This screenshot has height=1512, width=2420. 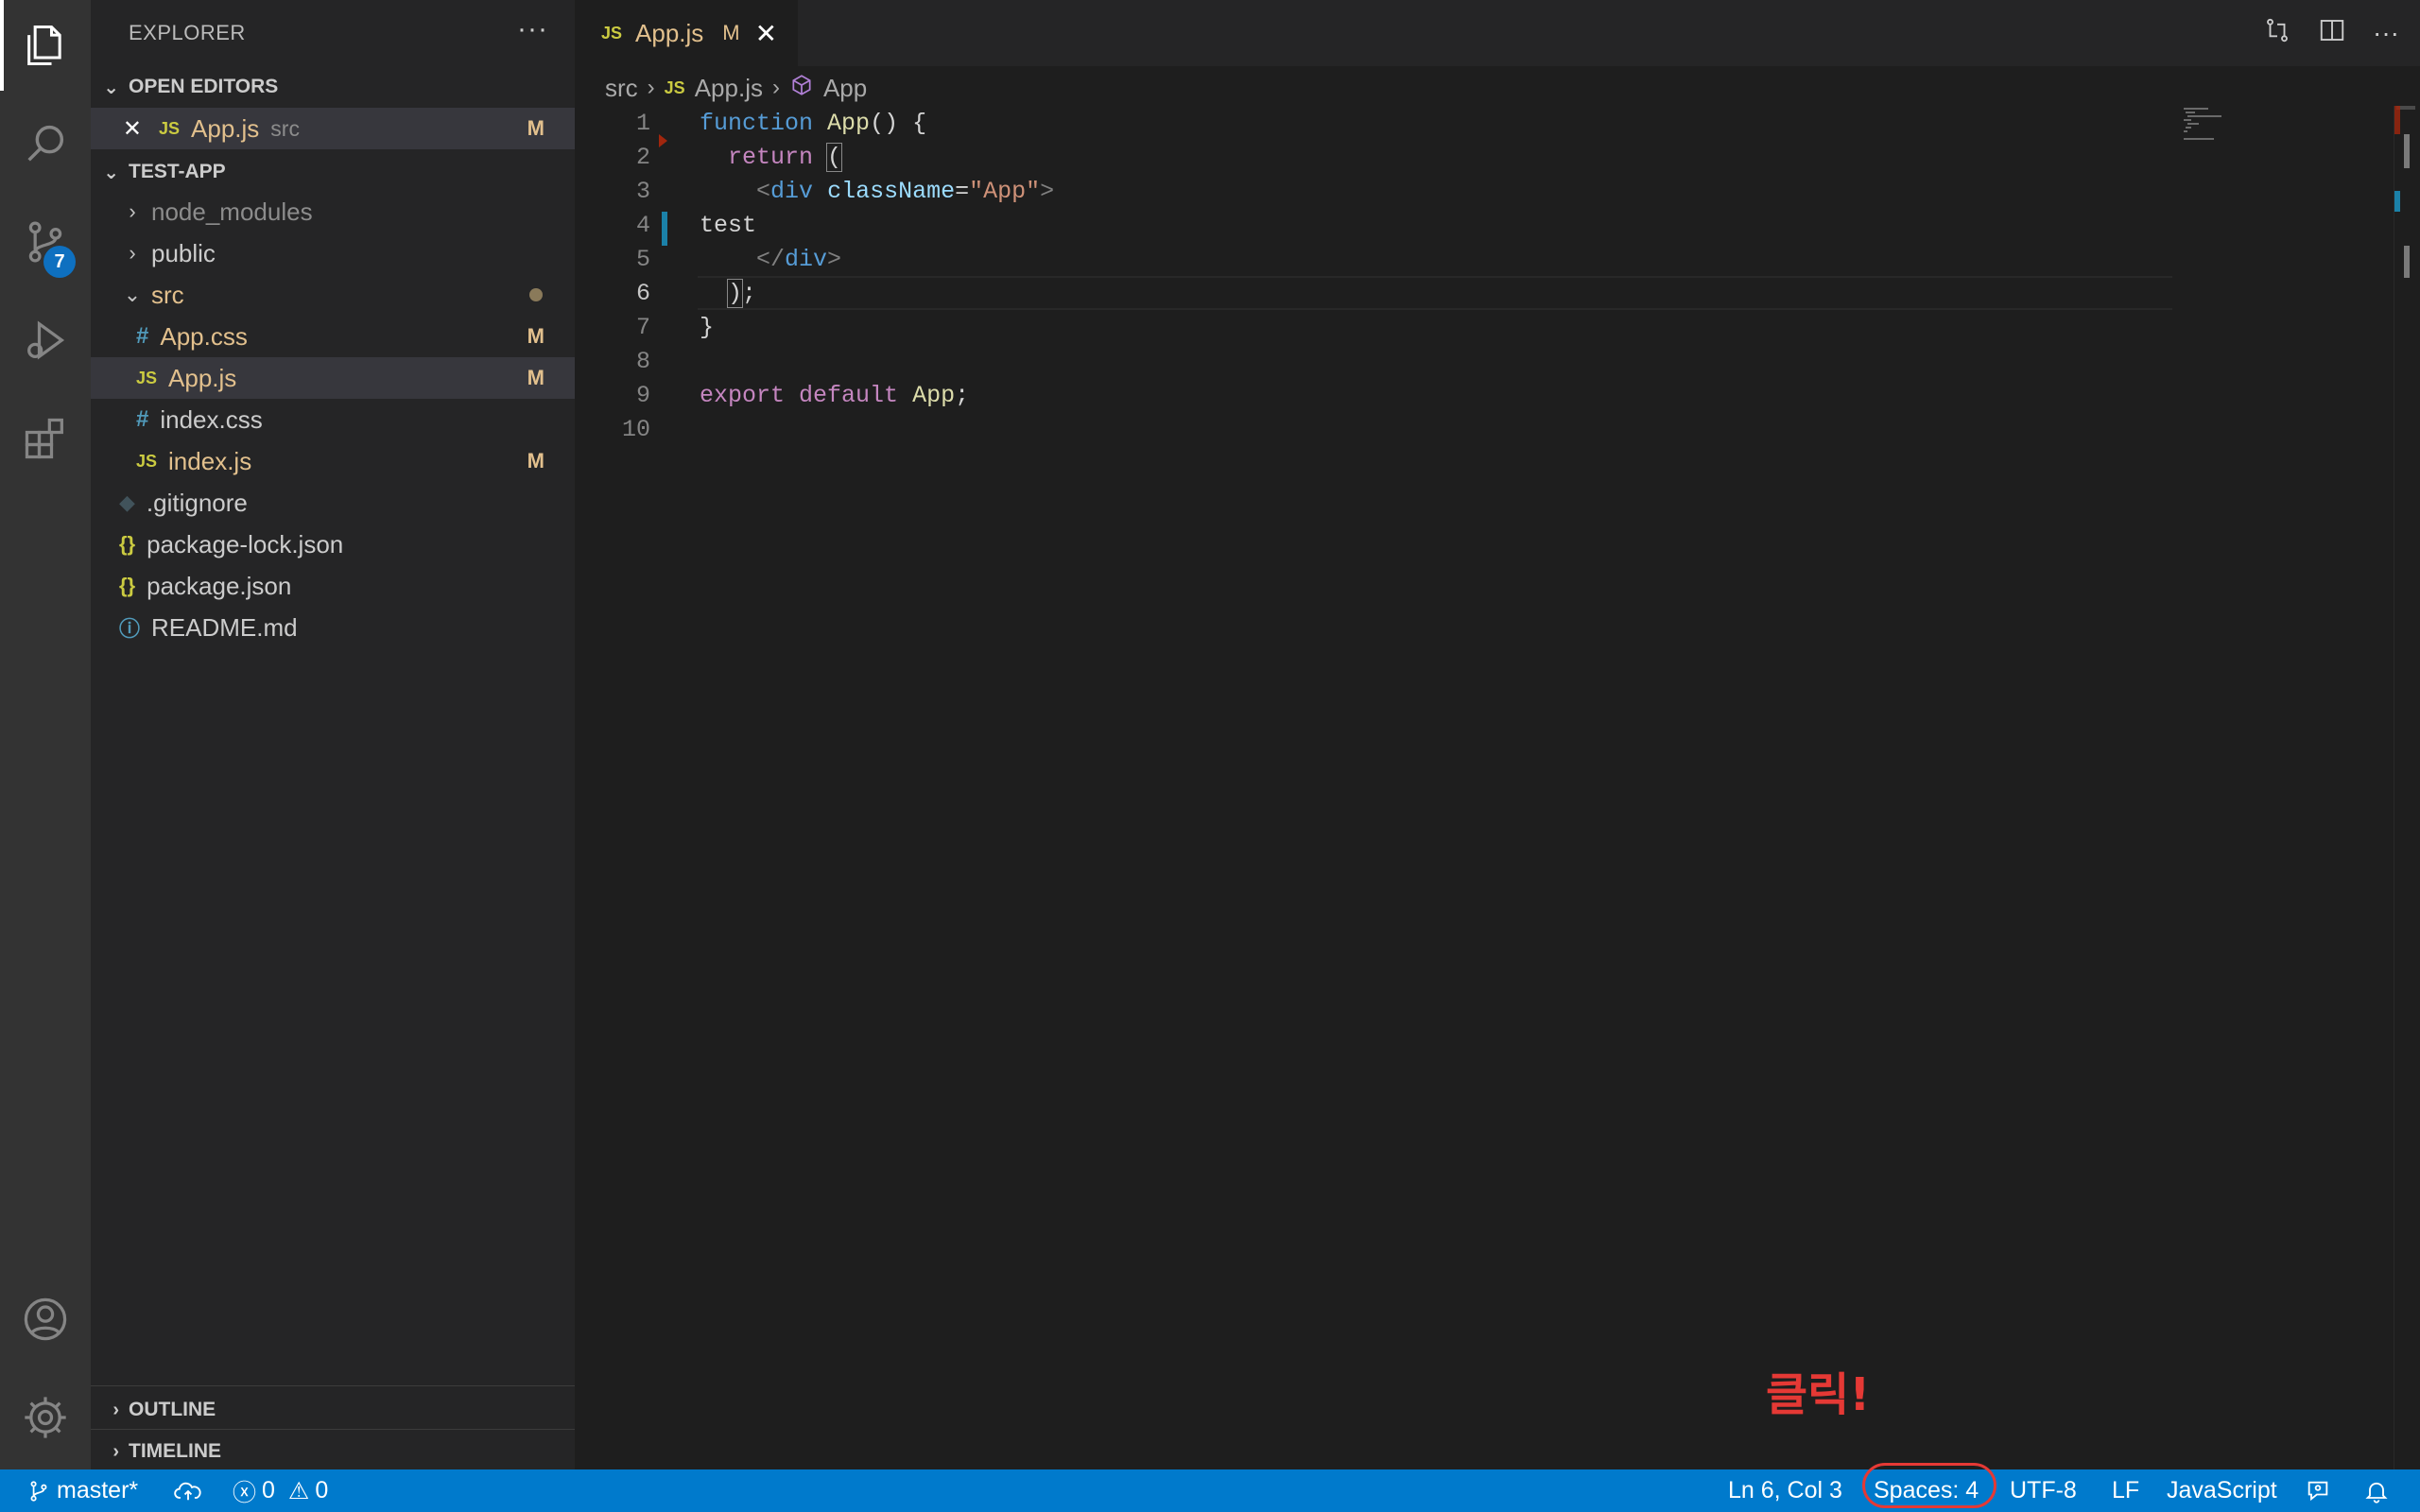 I want to click on run-debug-icon, so click(x=46, y=340).